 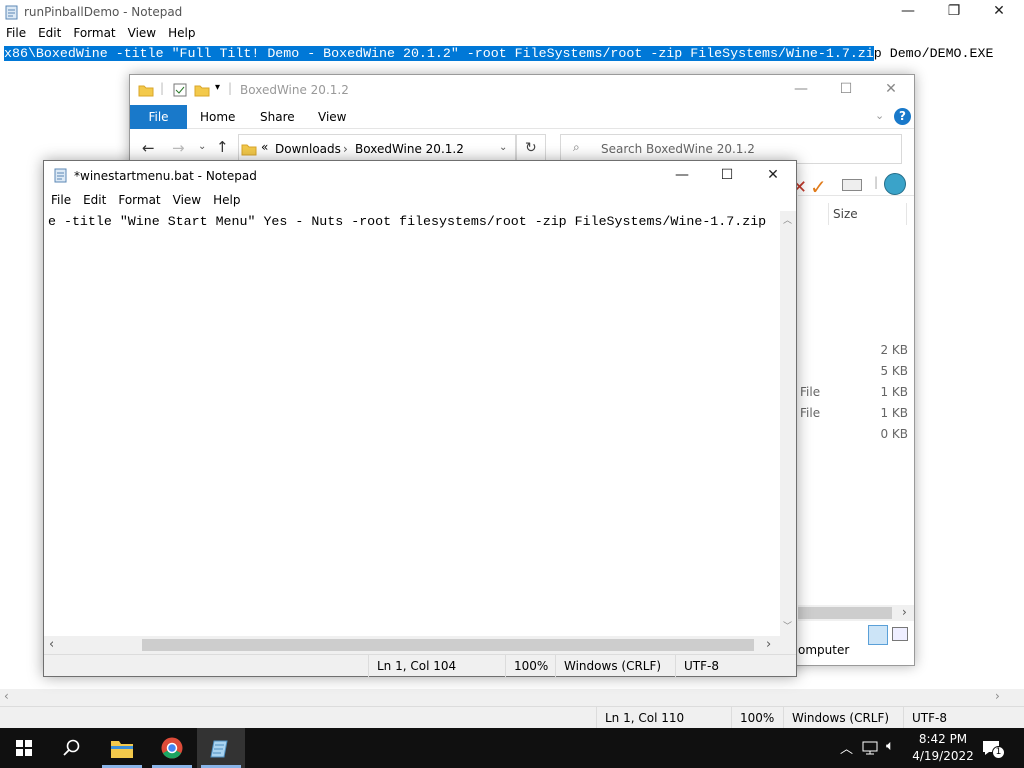 I want to click on explorer-maximize-button: ☐, so click(x=846, y=90).